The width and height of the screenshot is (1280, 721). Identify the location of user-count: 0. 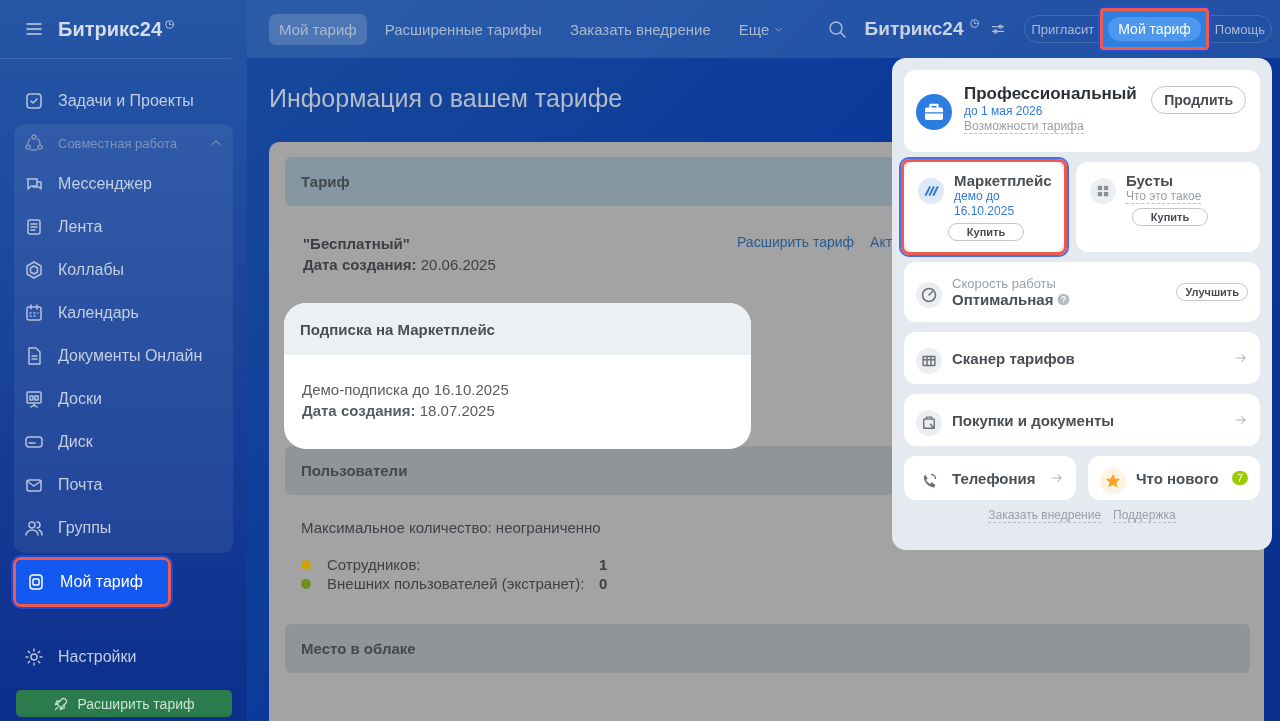
(604, 583).